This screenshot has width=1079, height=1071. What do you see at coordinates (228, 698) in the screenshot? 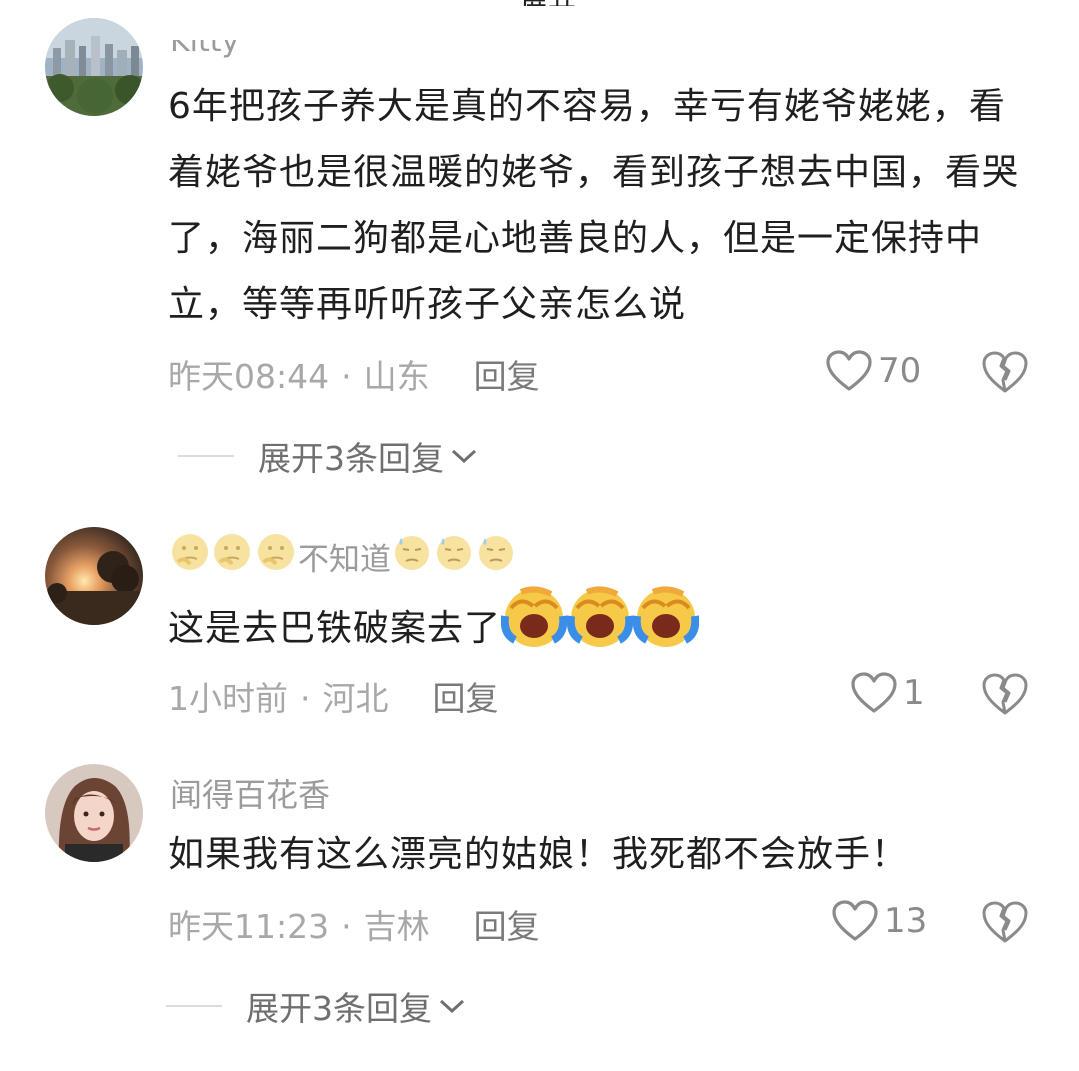
I see `comment-time: 1小时前` at bounding box center [228, 698].